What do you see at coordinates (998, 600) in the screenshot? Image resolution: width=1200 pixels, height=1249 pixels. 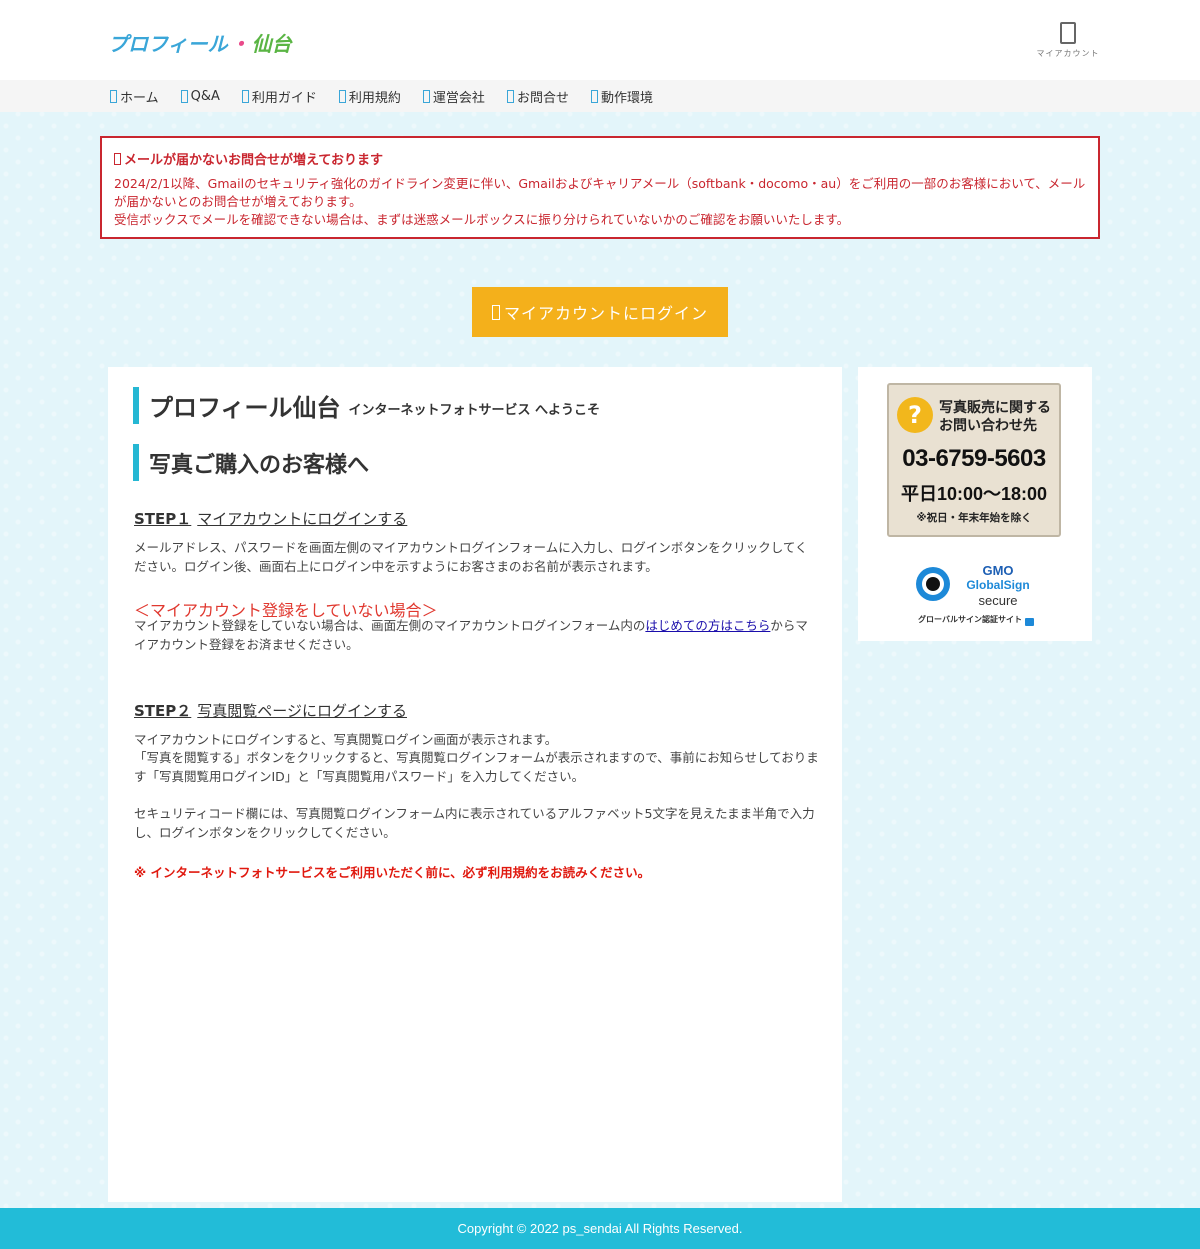 I see `seal-secure: secure` at bounding box center [998, 600].